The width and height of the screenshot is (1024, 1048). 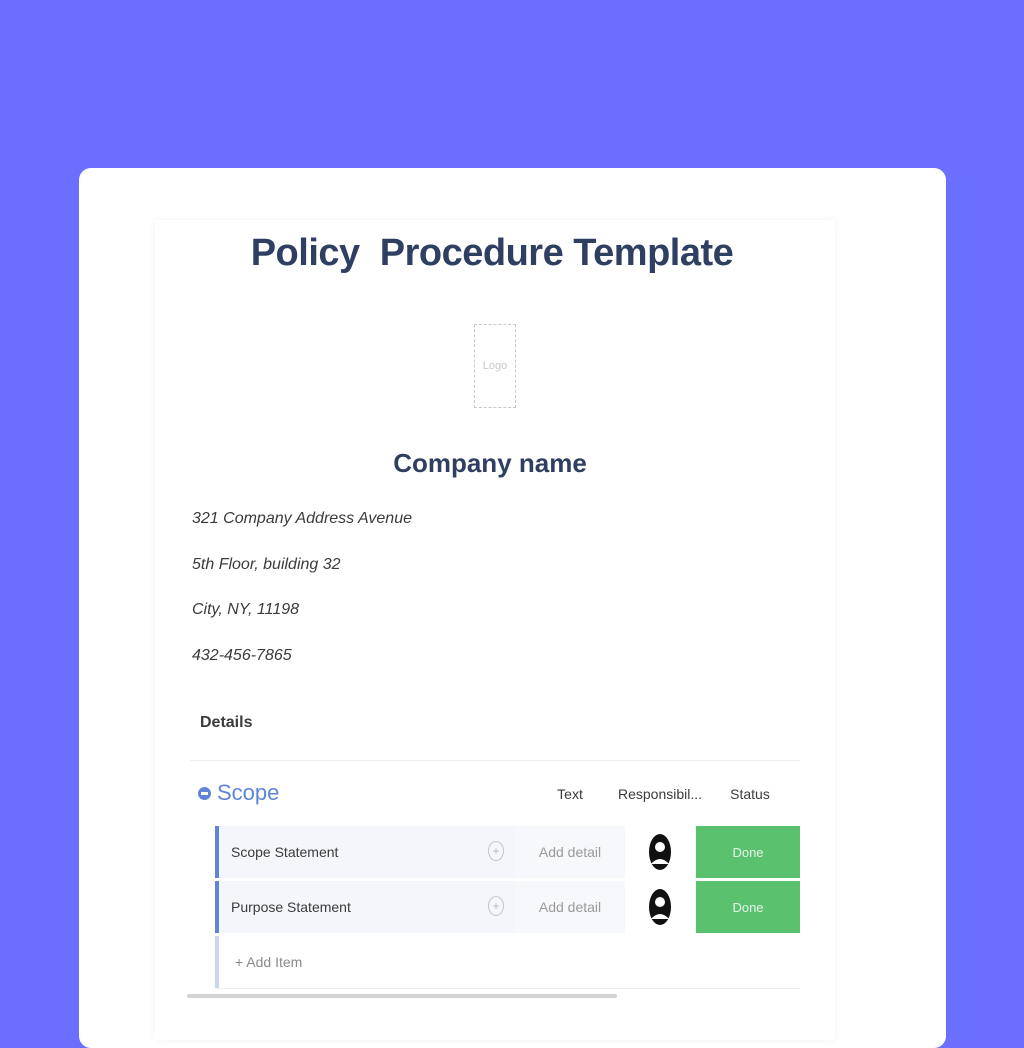 I want to click on logo-placeholder-label: Logo, so click(x=495, y=366).